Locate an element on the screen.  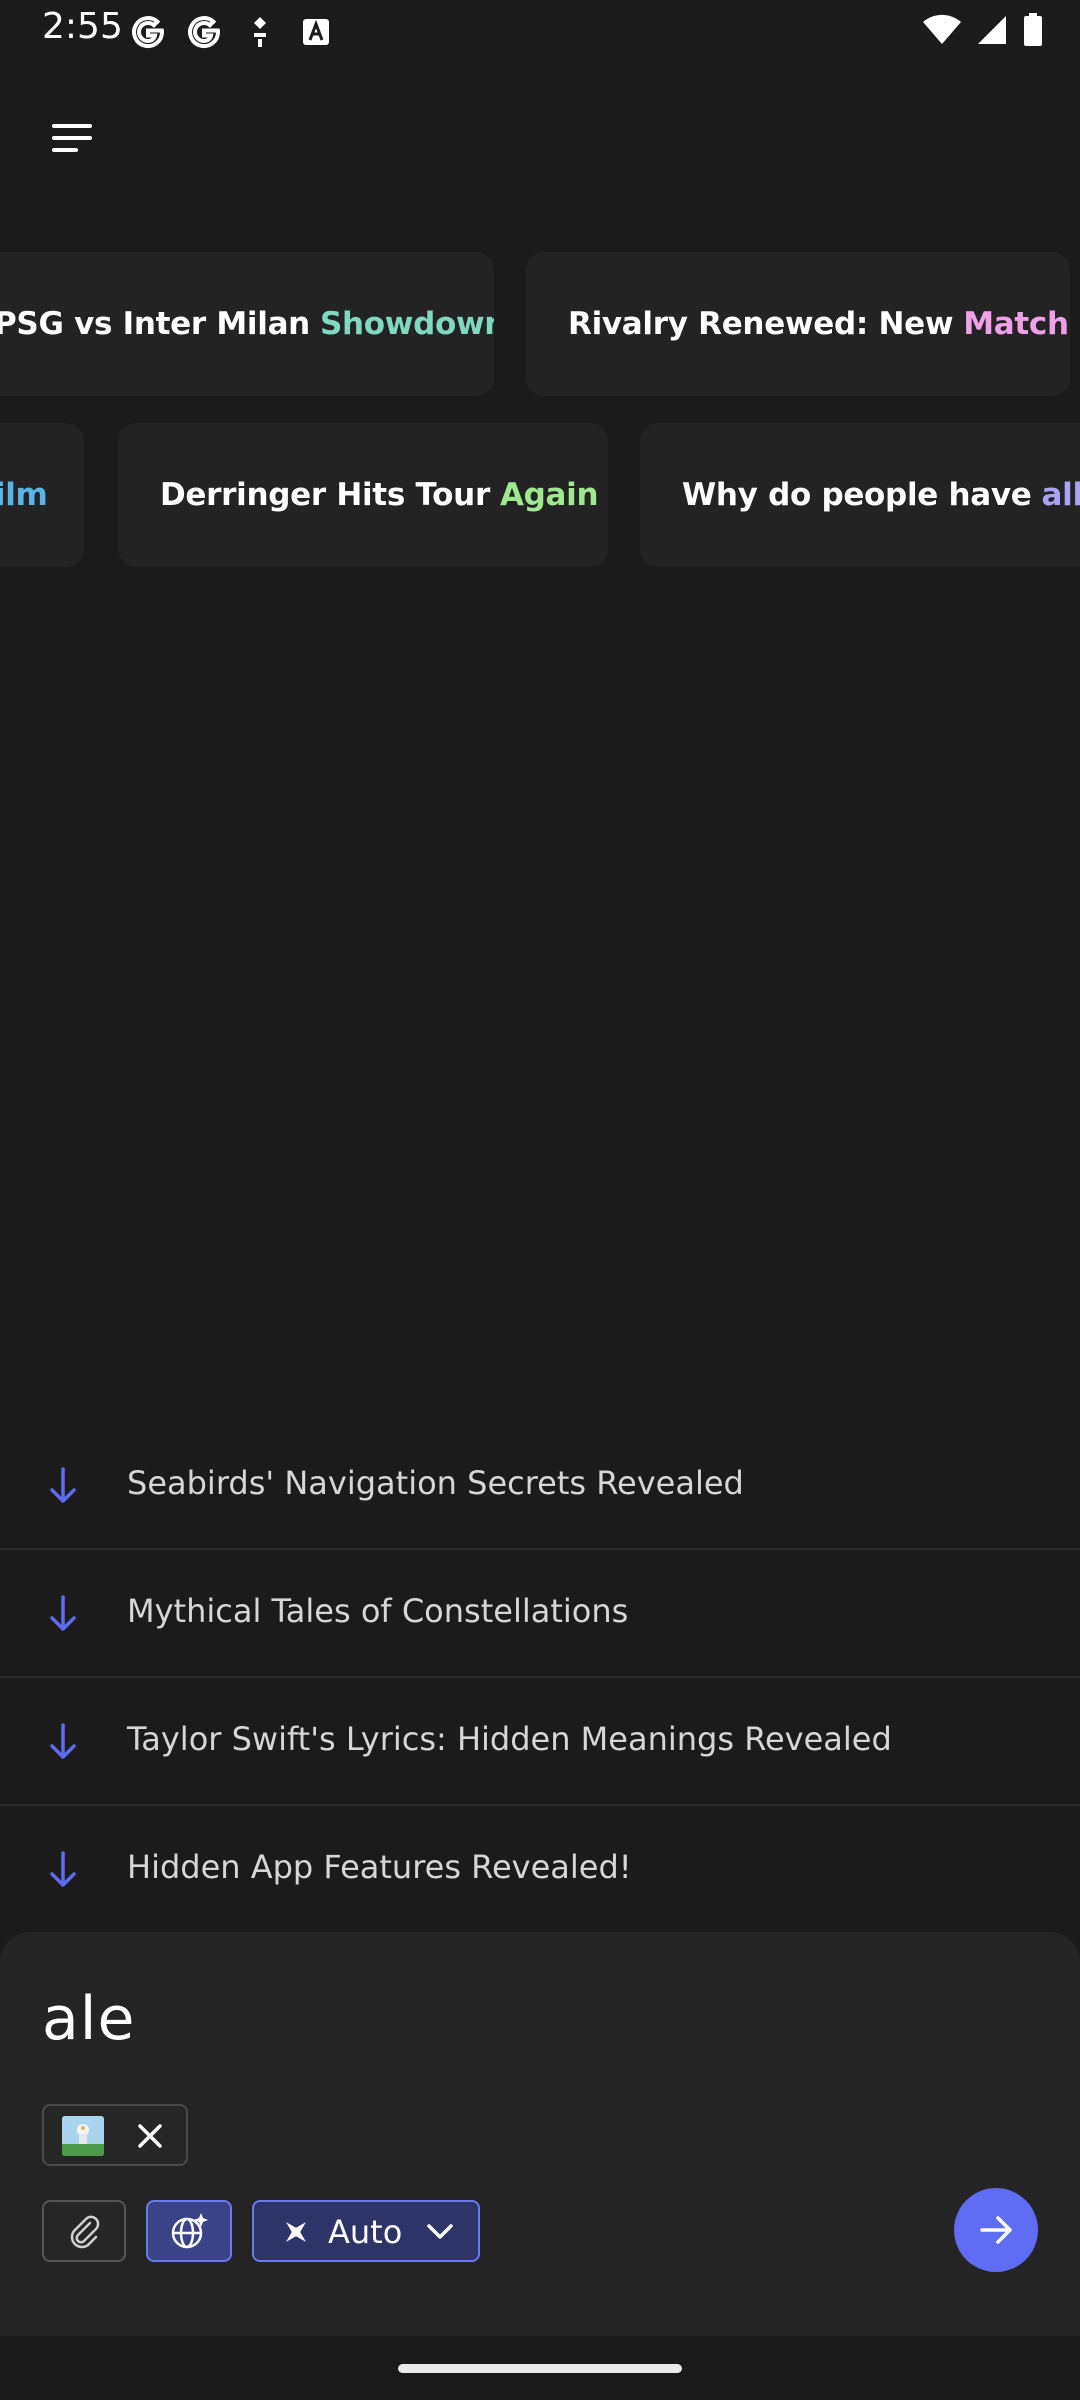
trending-chip: Film is located at coordinates (42, 495).